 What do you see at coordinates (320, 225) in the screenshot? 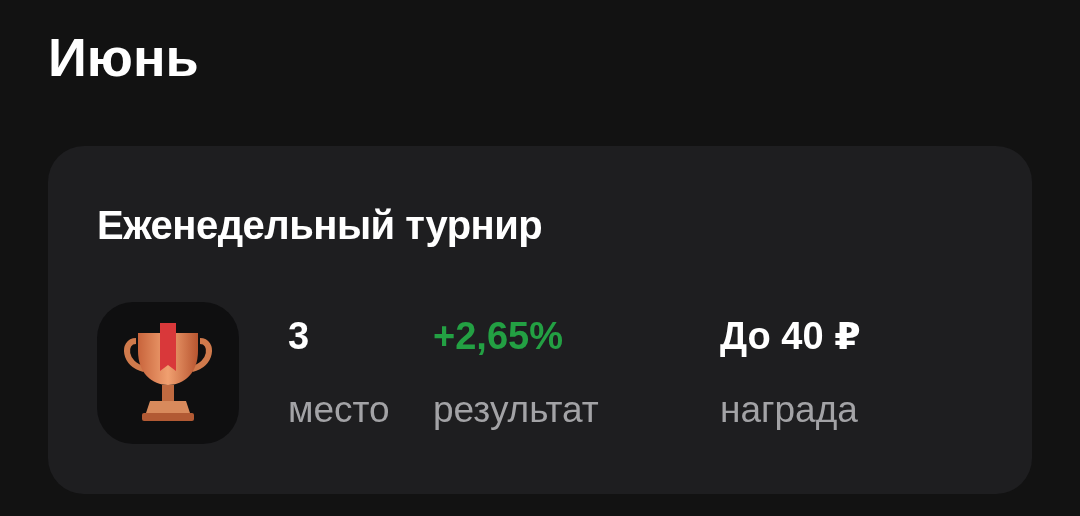
I see `card-title: Еженедельный турнир` at bounding box center [320, 225].